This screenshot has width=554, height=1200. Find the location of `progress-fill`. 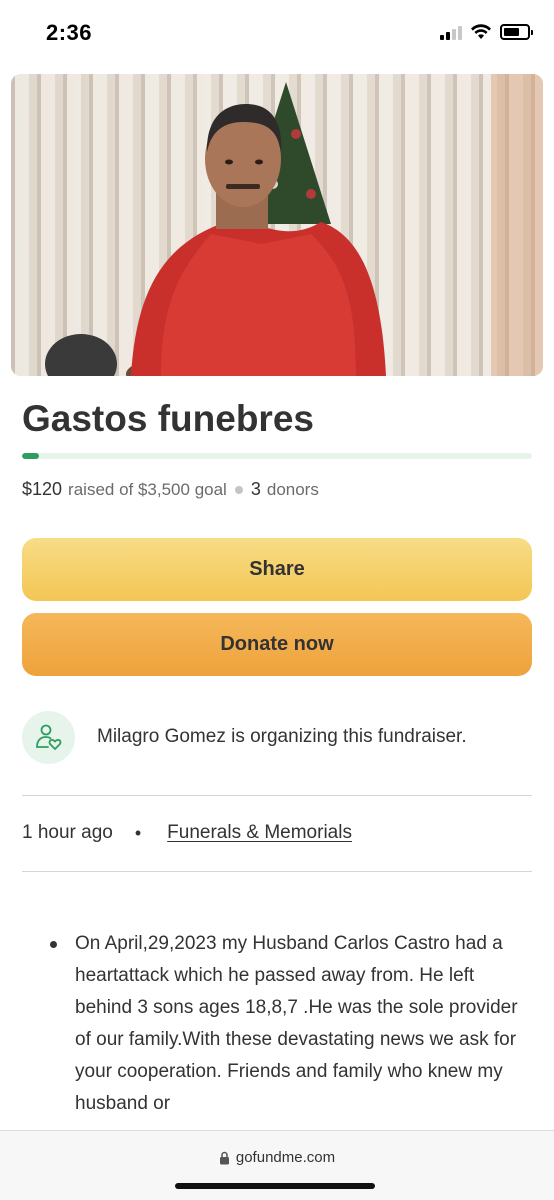

progress-fill is located at coordinates (31, 456).